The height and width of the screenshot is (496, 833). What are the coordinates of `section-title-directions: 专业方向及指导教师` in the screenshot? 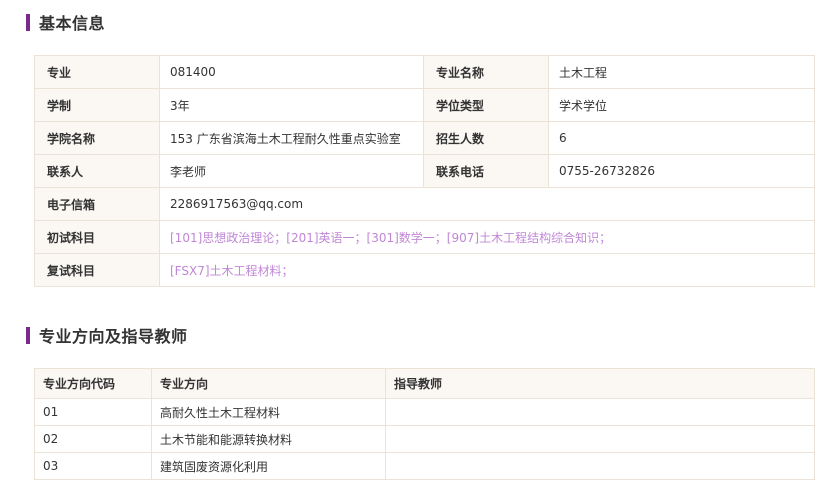 It's located at (107, 336).